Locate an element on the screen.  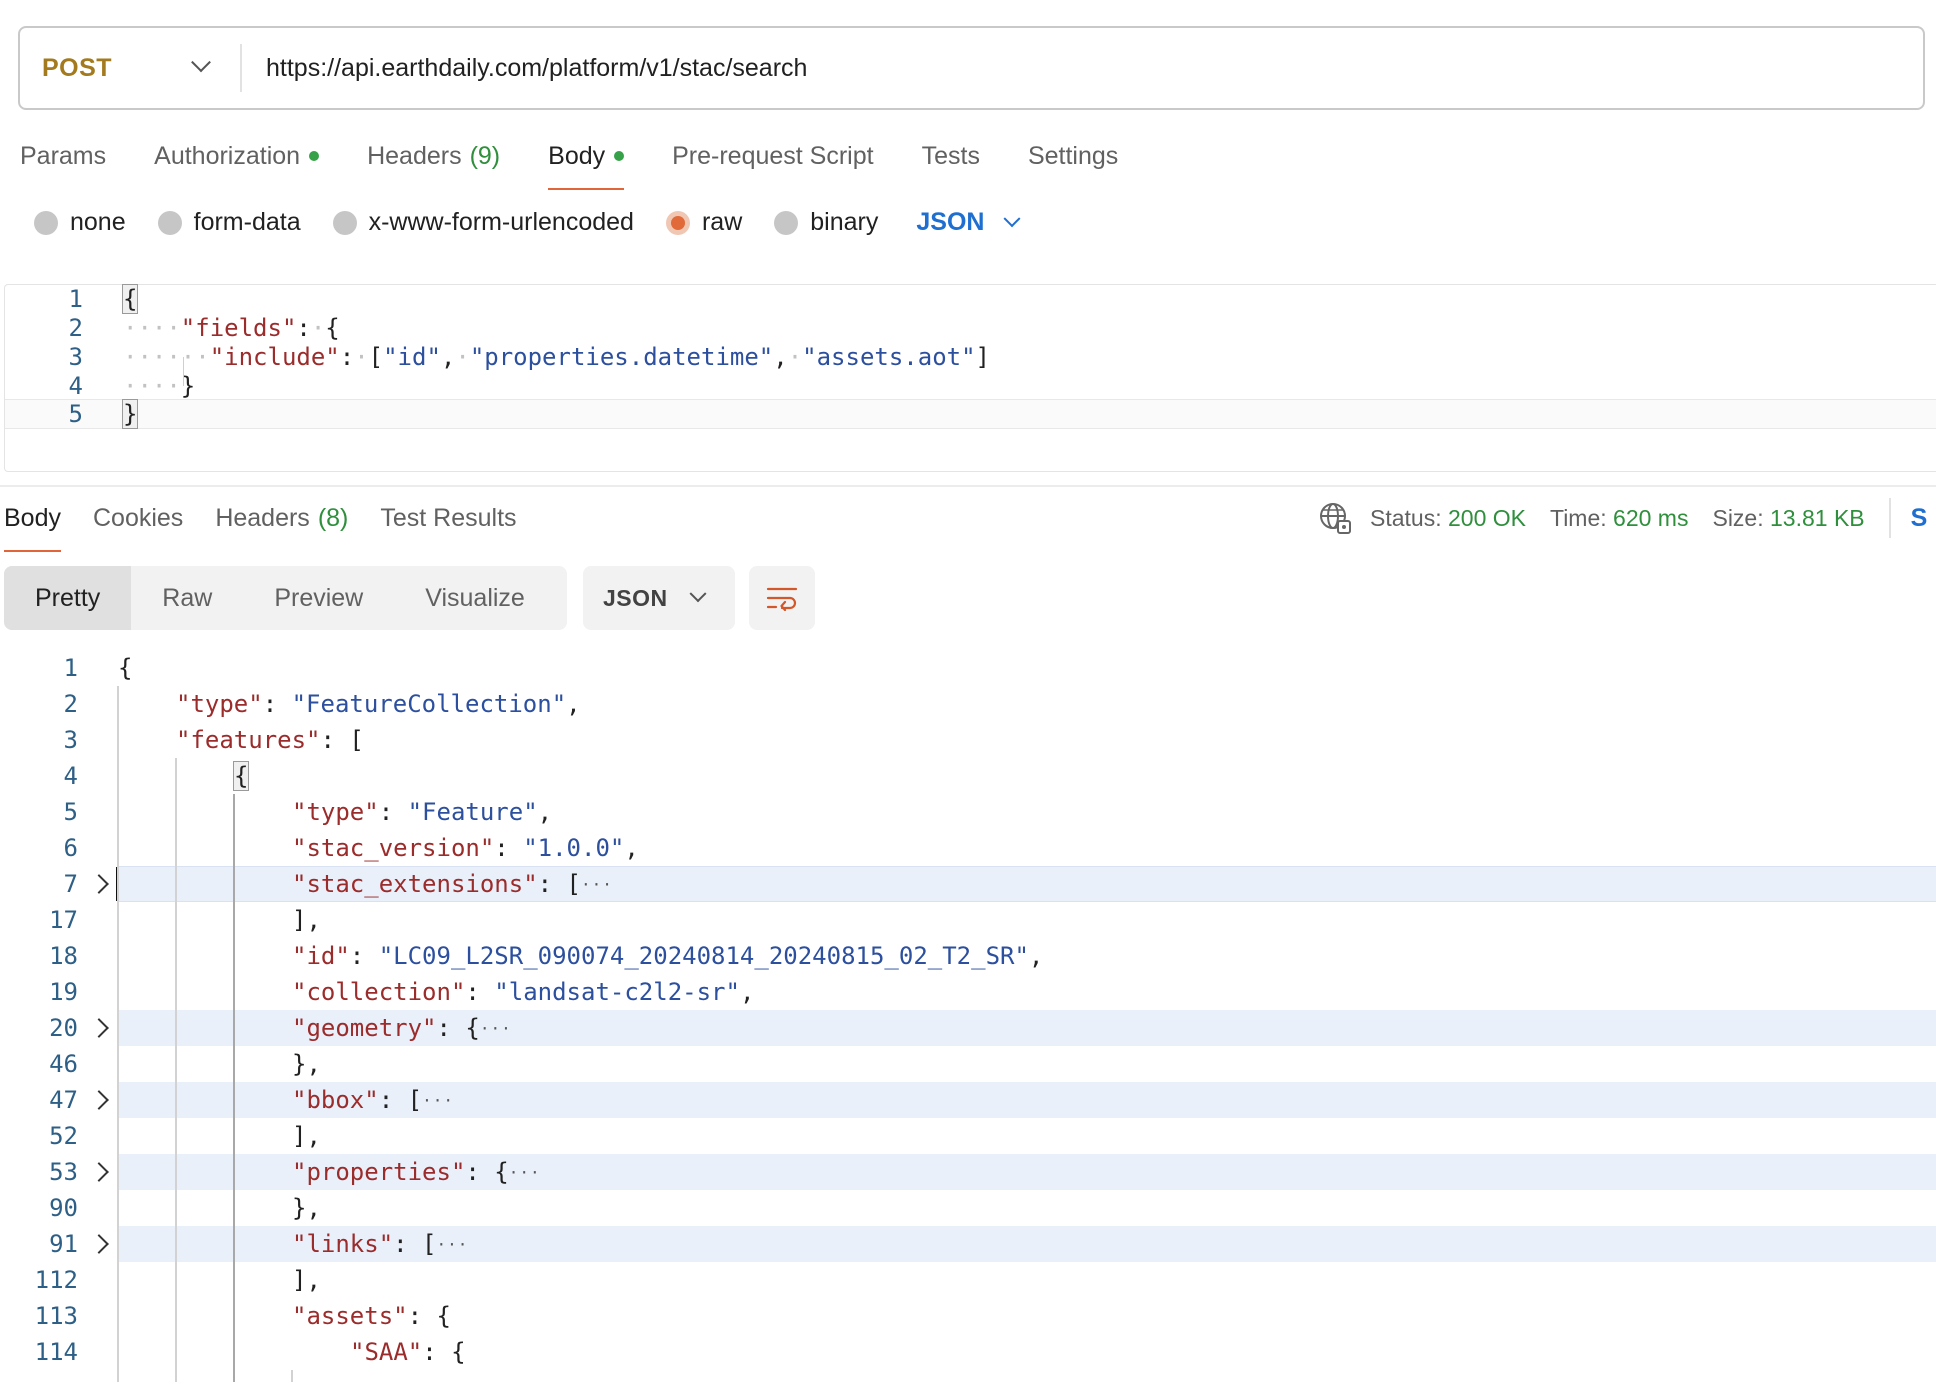
code-token: "collection" is located at coordinates (379, 992).